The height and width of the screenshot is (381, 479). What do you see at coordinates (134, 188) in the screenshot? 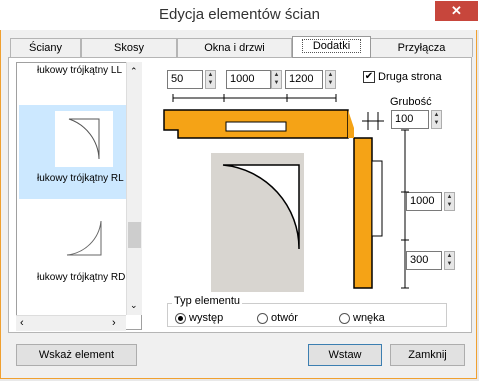
I see `list-vertical-scrollbar: ⌃ ⌄` at bounding box center [134, 188].